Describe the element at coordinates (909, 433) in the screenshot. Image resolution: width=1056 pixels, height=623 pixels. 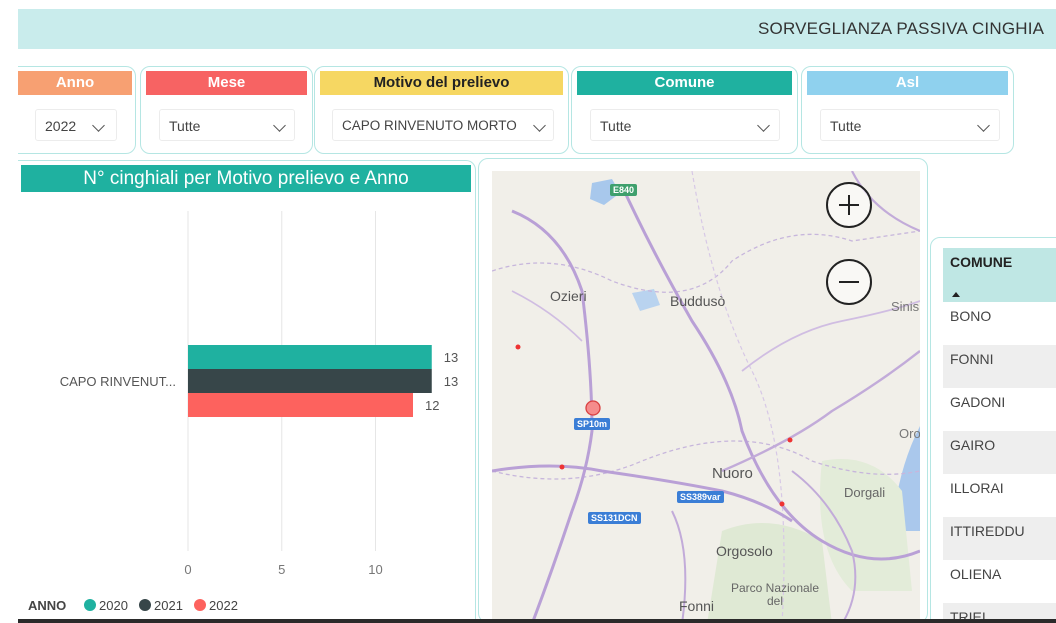
I see `map-place-label: Oro` at that location.